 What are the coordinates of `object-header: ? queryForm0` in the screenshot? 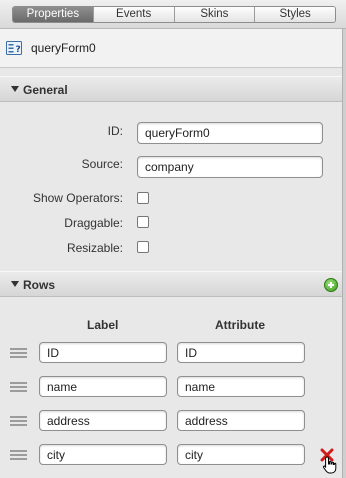 It's located at (173, 48).